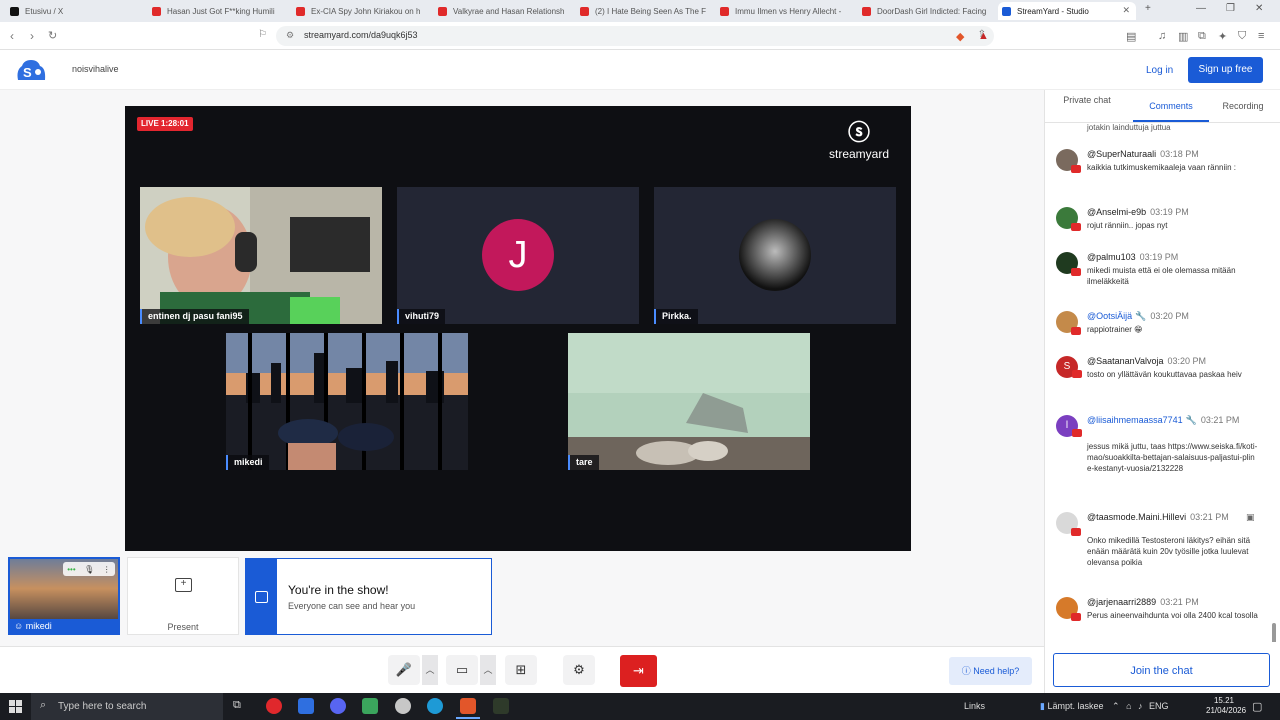 The image size is (1280, 720). I want to click on comment-username: @SaatananValvoja, so click(1125, 361).